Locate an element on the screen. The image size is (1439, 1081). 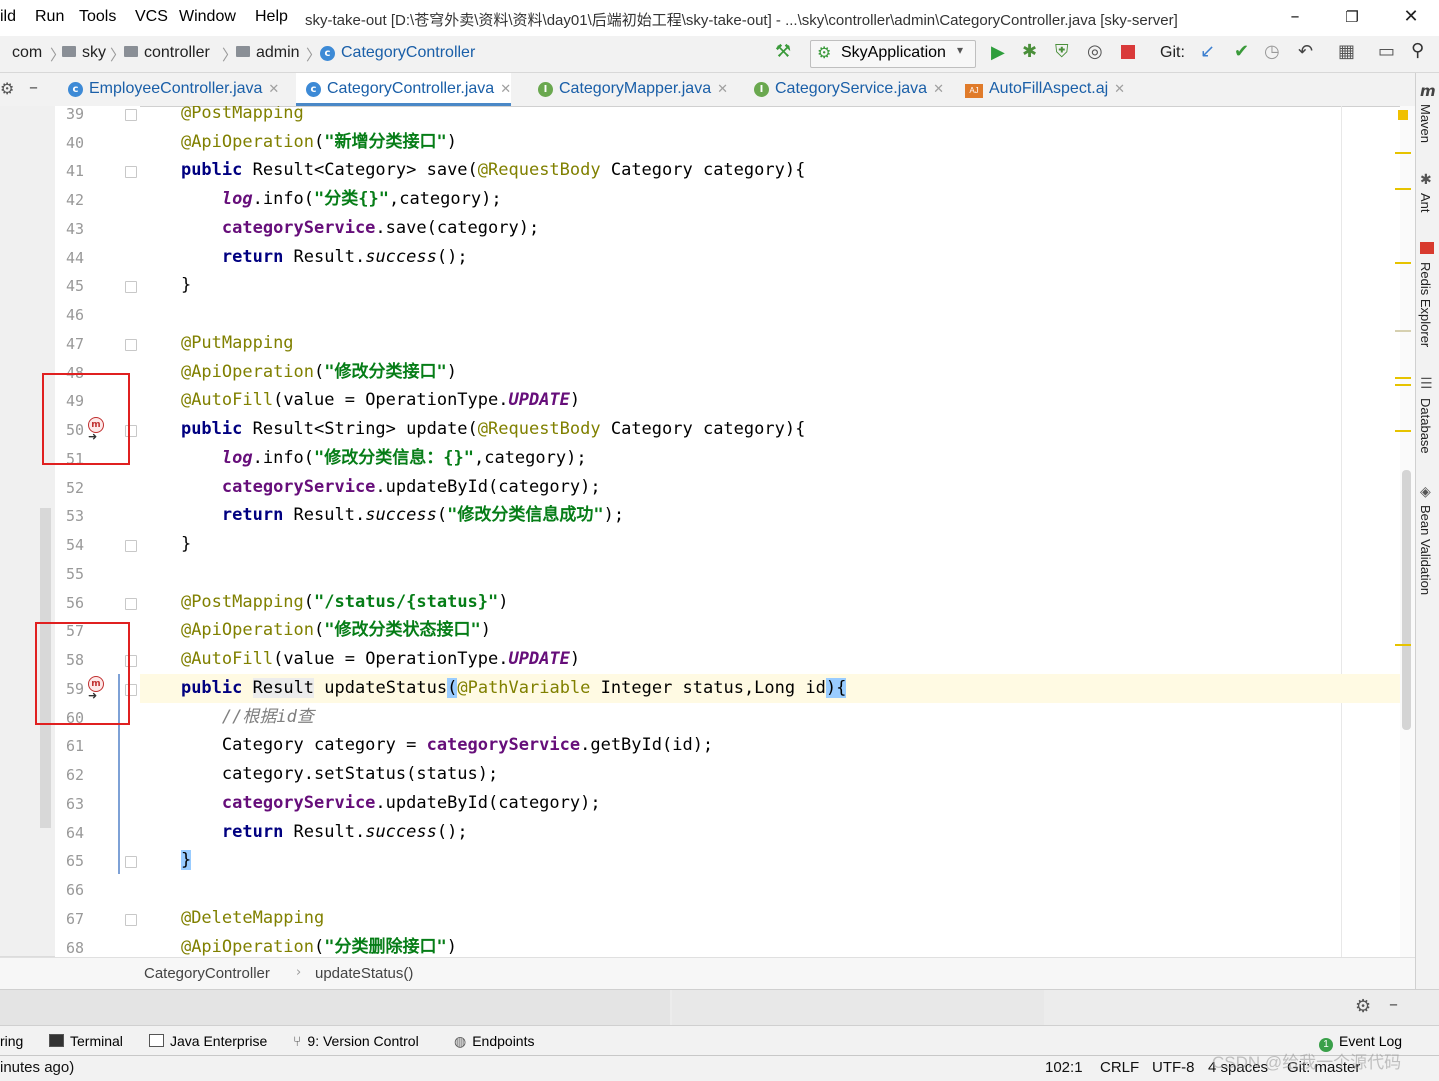
code-line: @DeleteMapping is located at coordinates (252, 918).